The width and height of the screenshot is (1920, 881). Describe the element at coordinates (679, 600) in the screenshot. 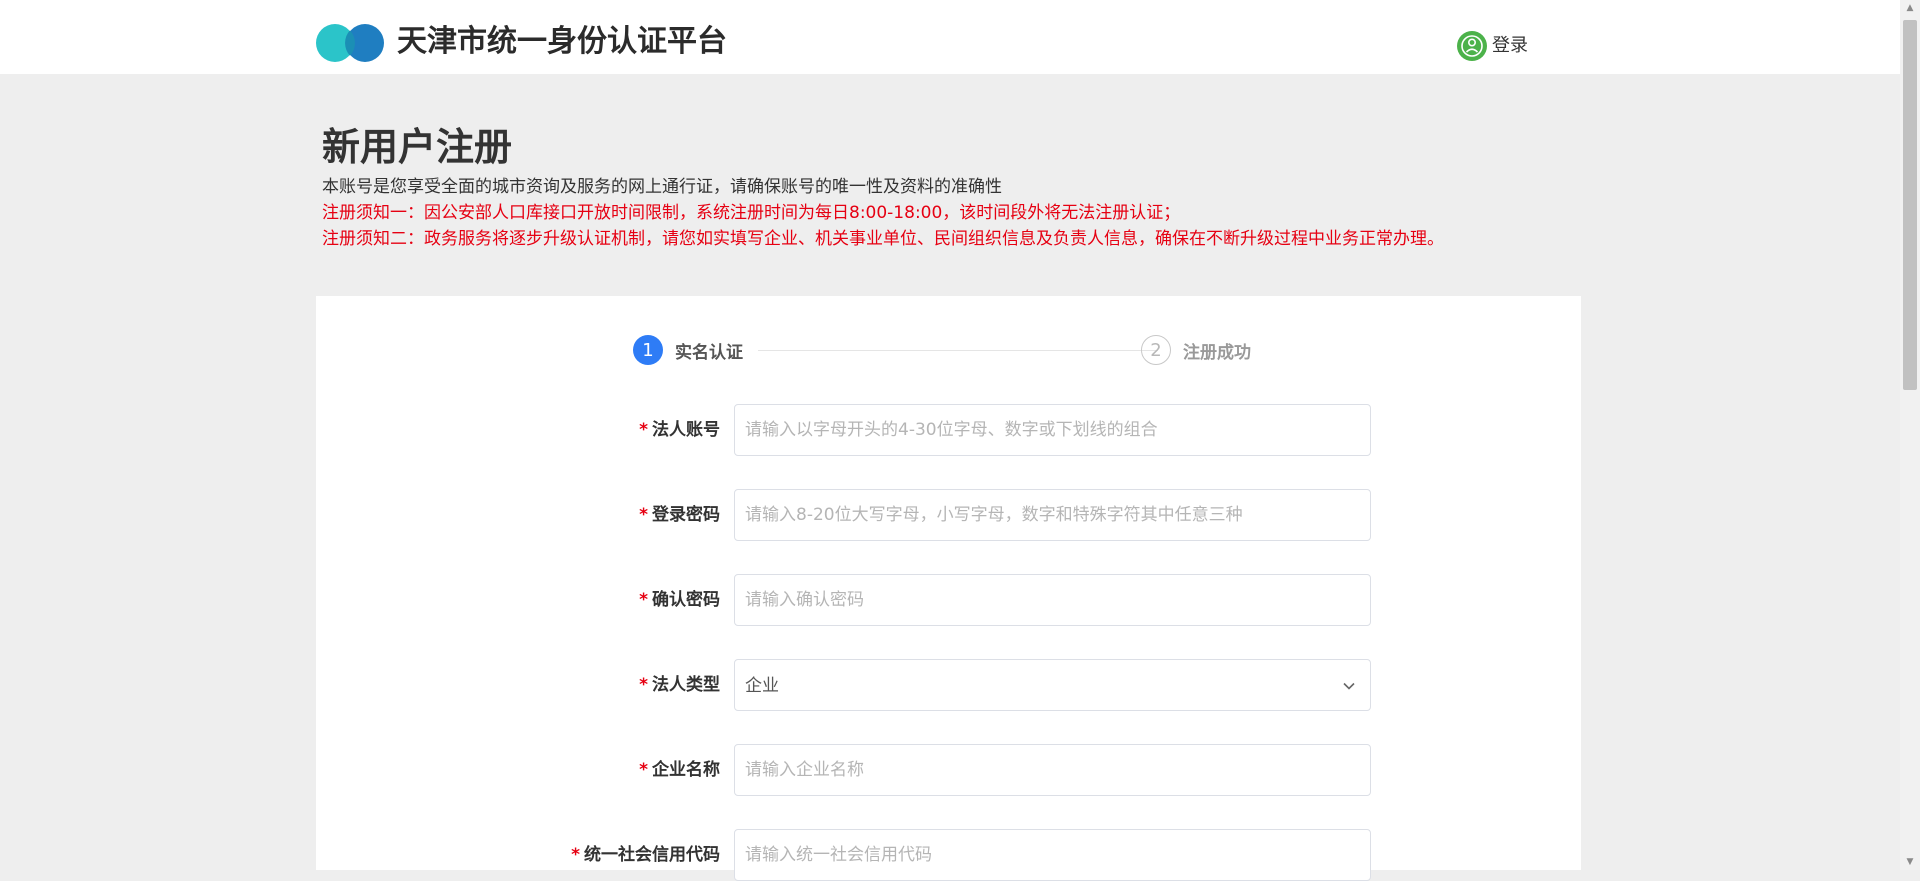

I see `field-label: * 确认密码` at that location.